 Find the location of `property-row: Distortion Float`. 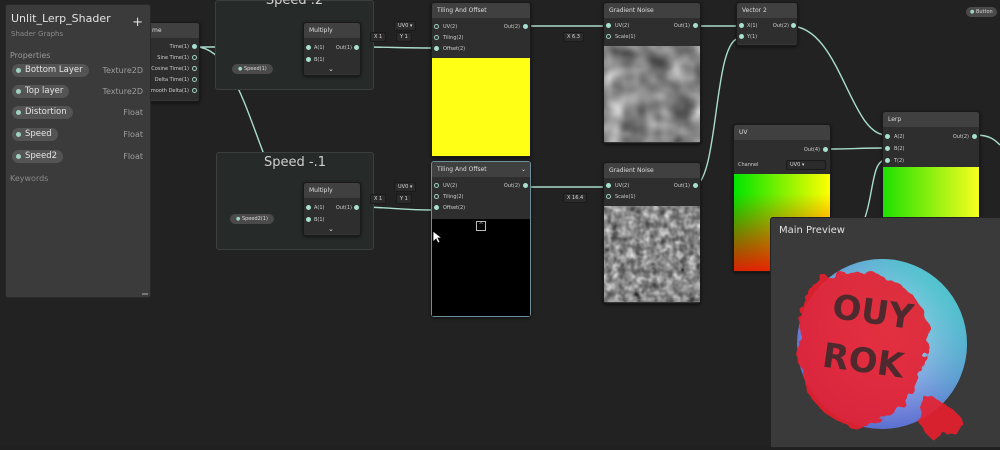

property-row: Distortion Float is located at coordinates (79, 113).